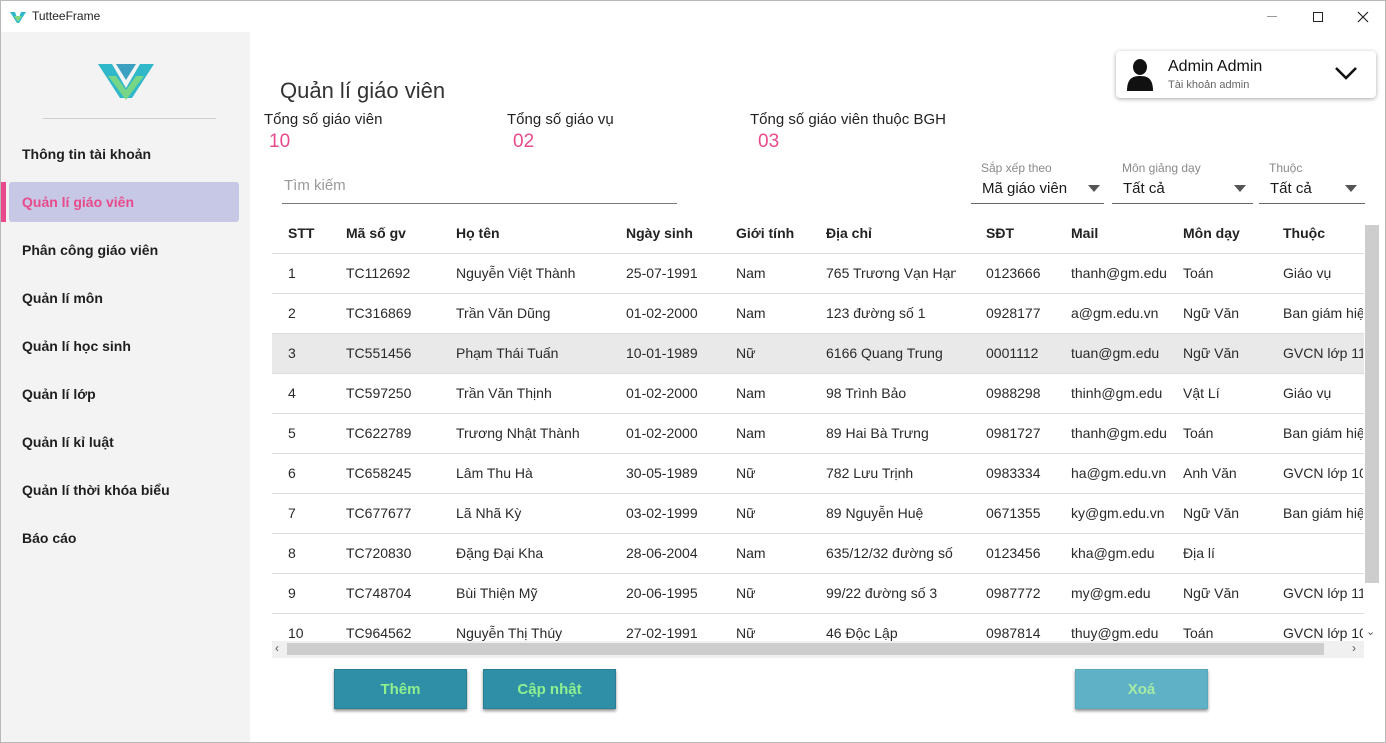 The width and height of the screenshot is (1386, 743). What do you see at coordinates (1117, 393) in the screenshot?
I see `cell-mail: thinh@gm.edu` at bounding box center [1117, 393].